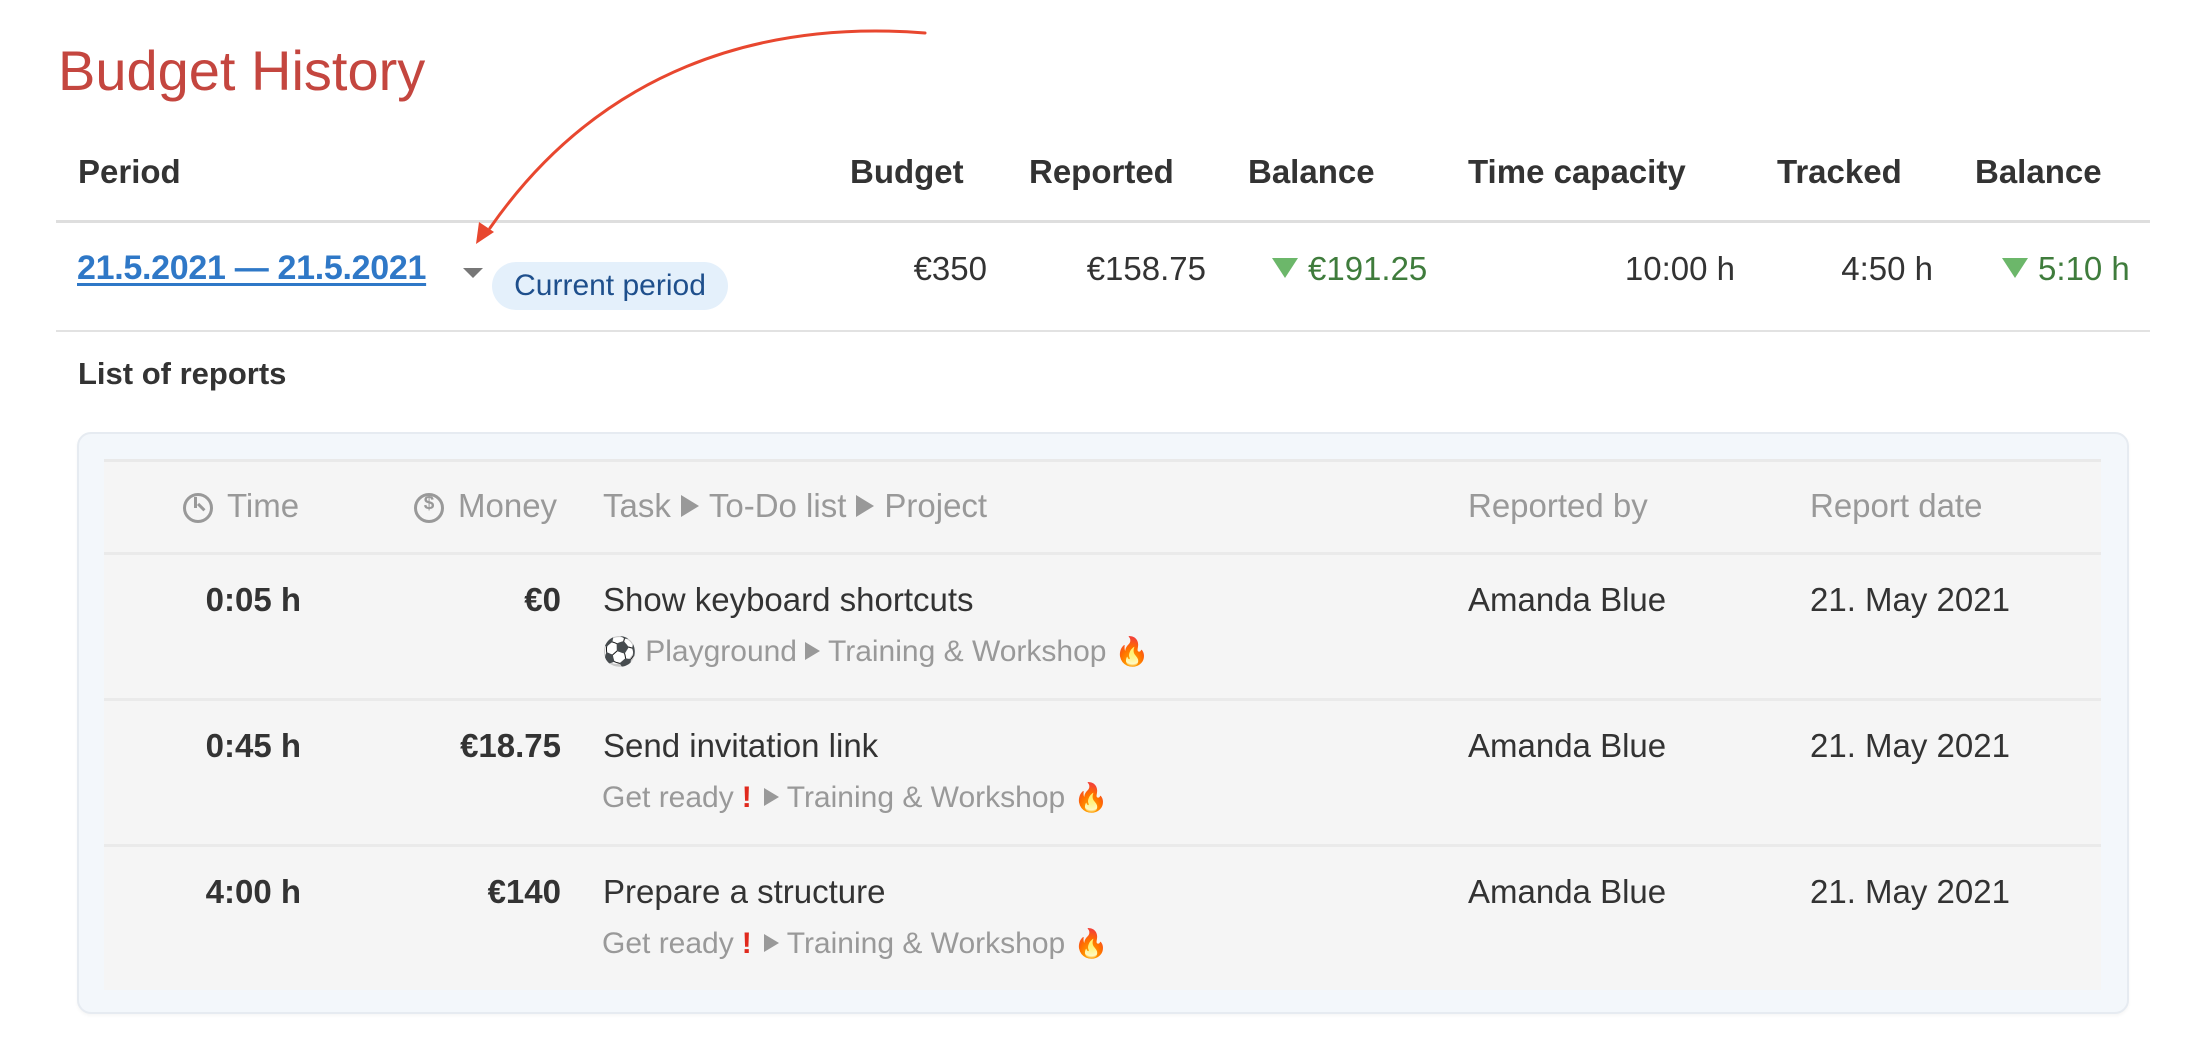 The image size is (2194, 1054). What do you see at coordinates (1102, 553) in the screenshot?
I see `header-row-divider` at bounding box center [1102, 553].